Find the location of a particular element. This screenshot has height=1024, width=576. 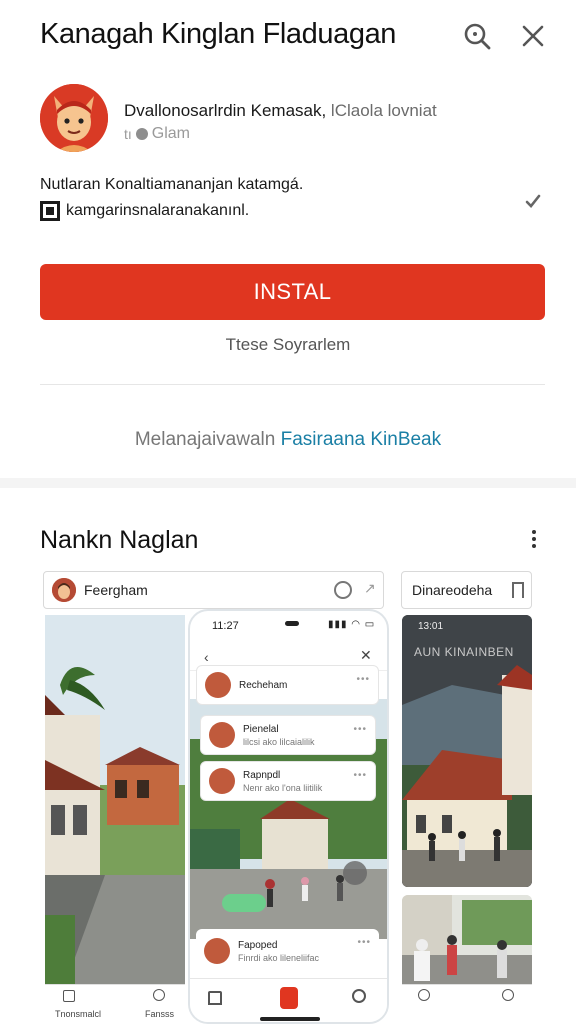

description-line-1: Nutlaran Konaltiamananjan katamgá. is located at coordinates (172, 184).